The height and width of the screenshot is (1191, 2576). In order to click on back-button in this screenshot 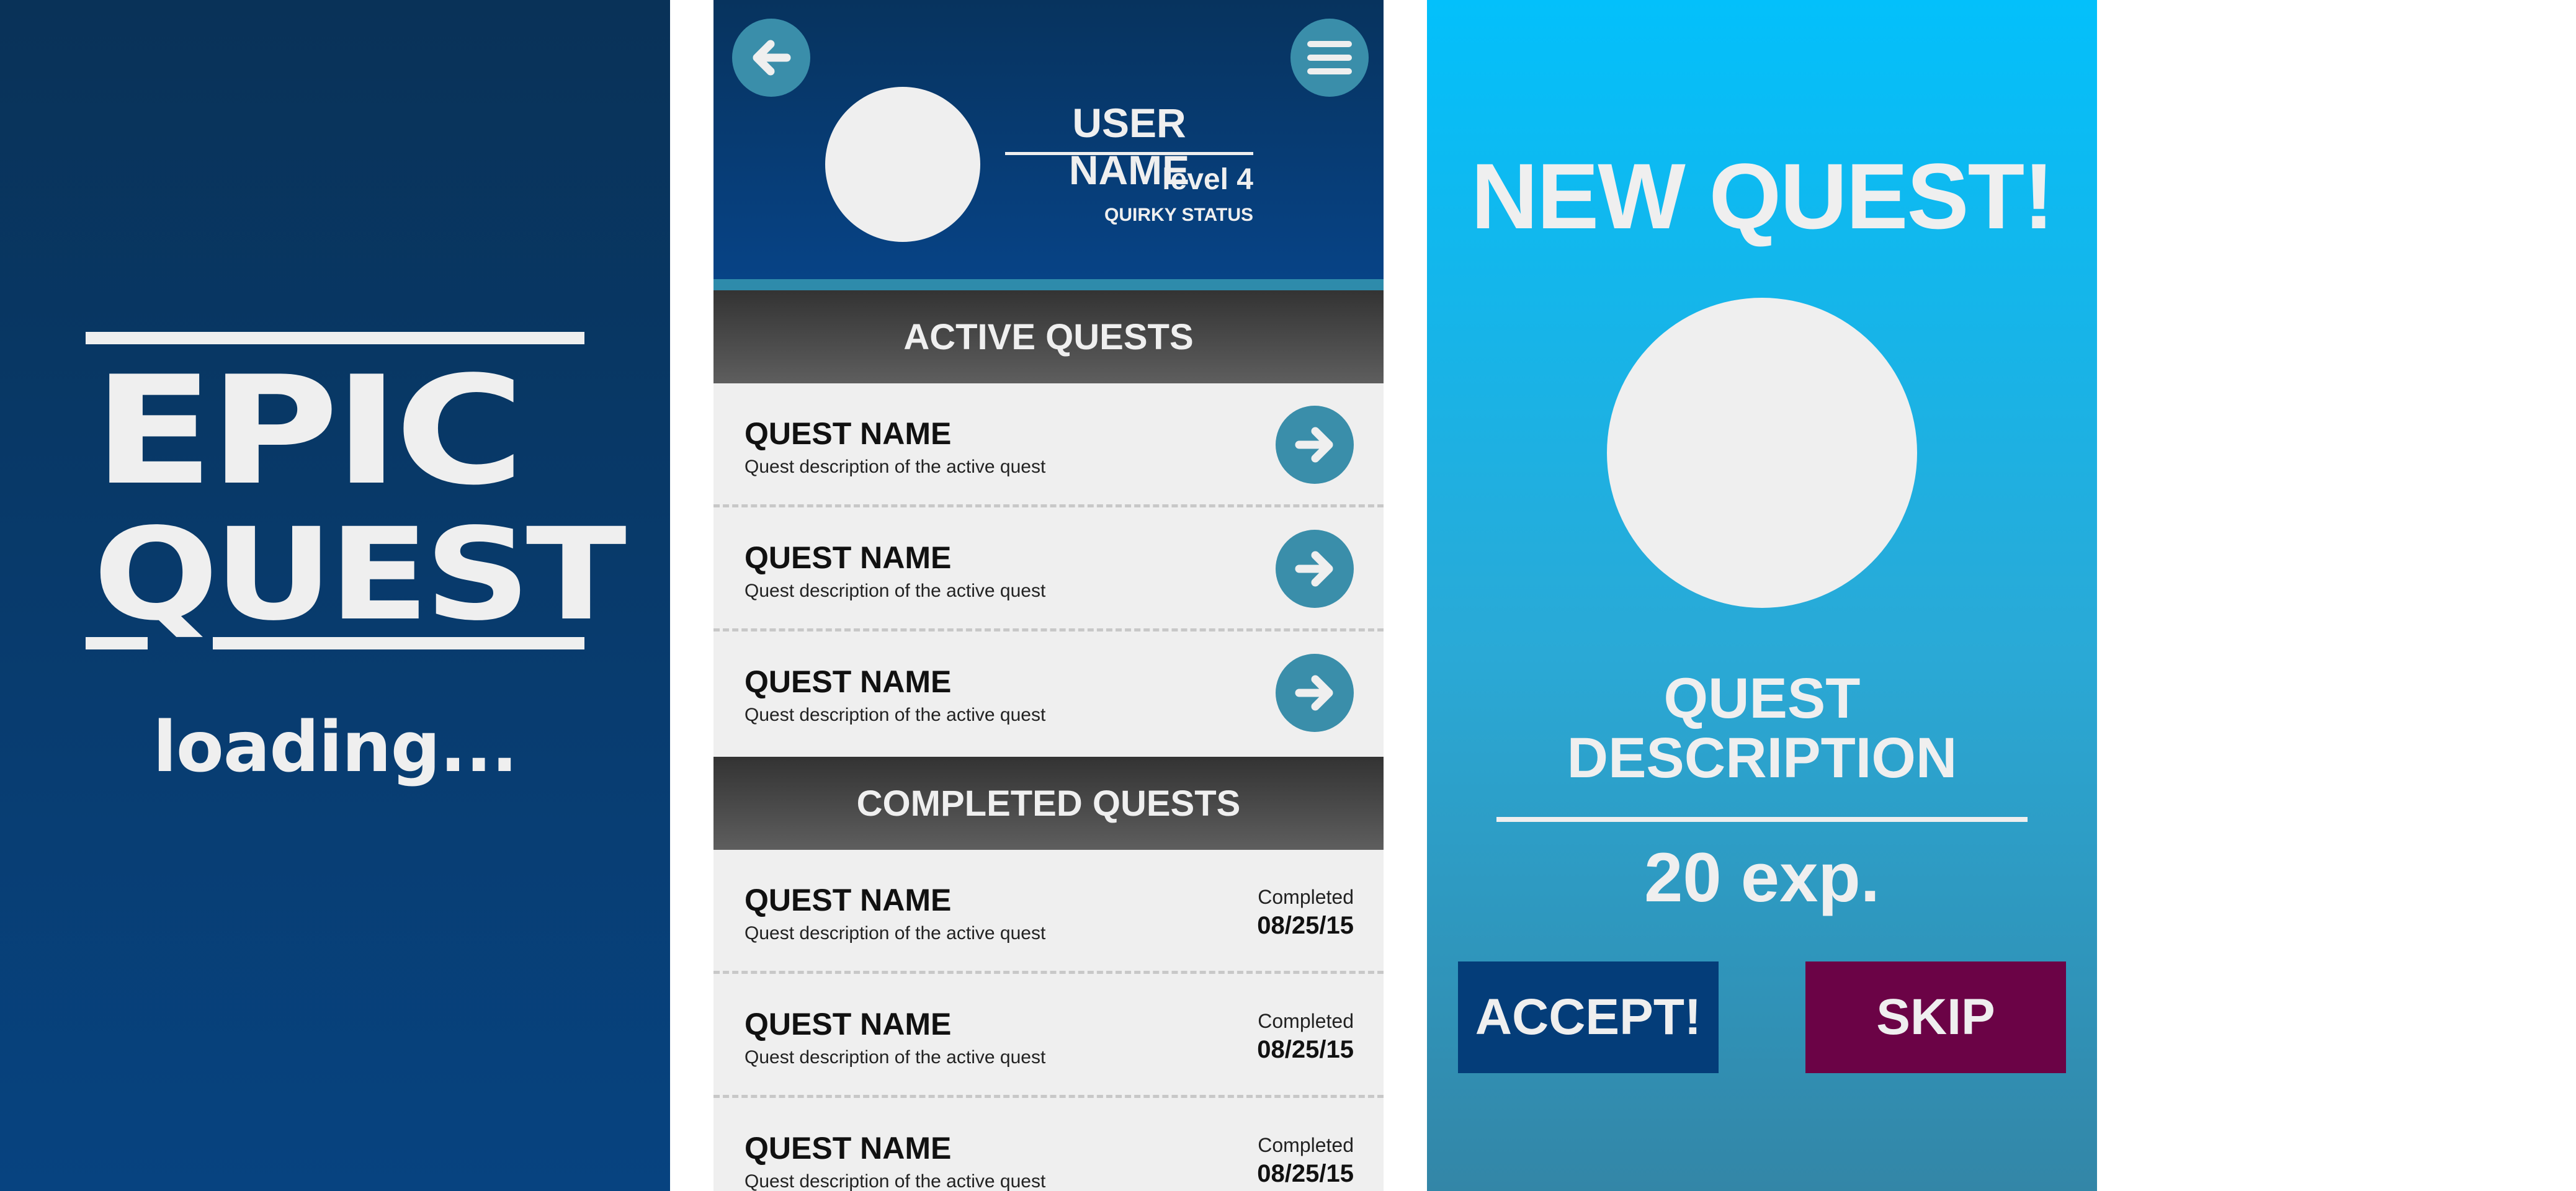, I will do `click(771, 58)`.